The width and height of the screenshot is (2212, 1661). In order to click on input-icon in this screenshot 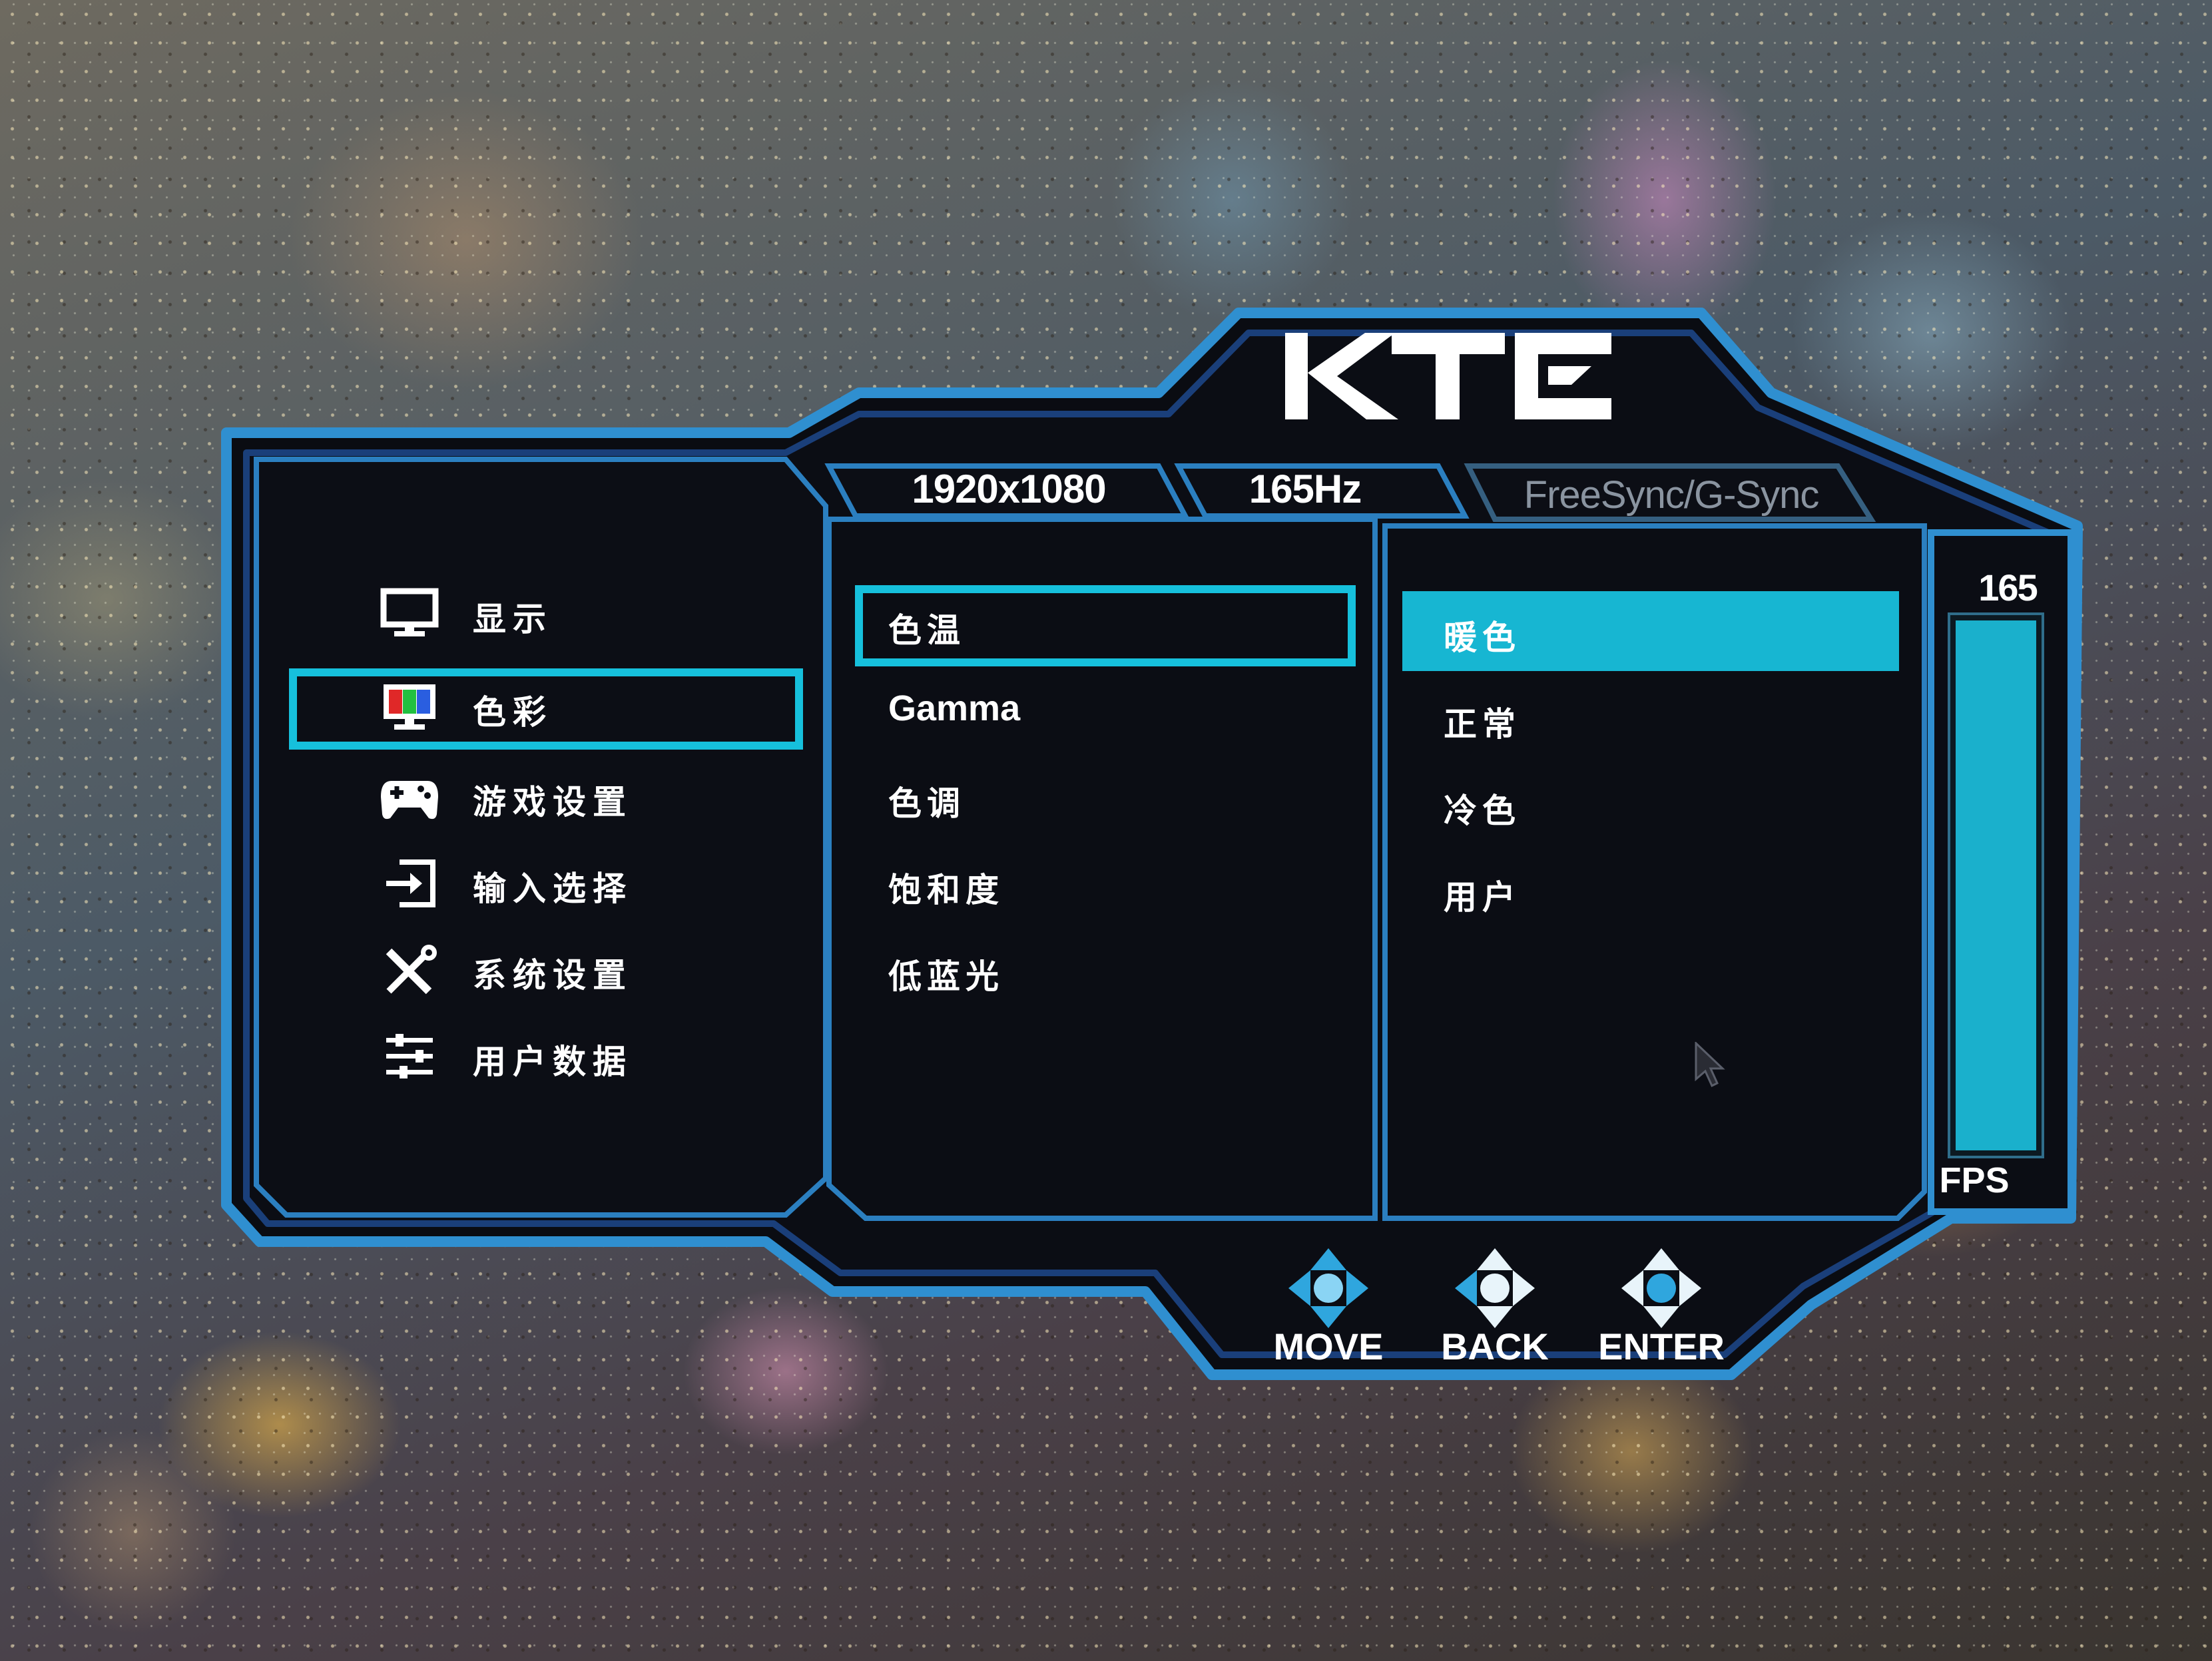, I will do `click(411, 883)`.